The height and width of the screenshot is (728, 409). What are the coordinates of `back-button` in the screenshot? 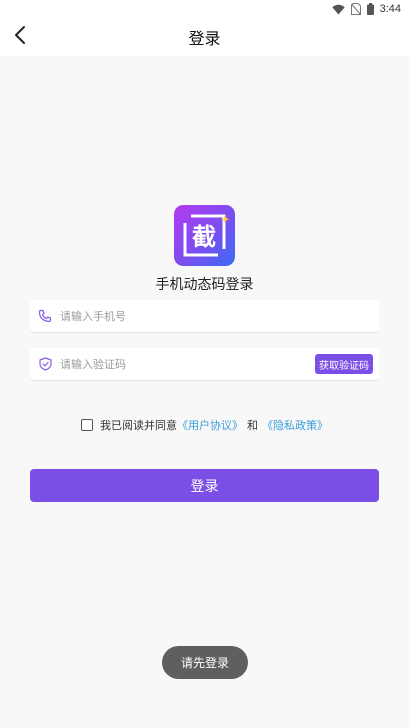 It's located at (20, 37).